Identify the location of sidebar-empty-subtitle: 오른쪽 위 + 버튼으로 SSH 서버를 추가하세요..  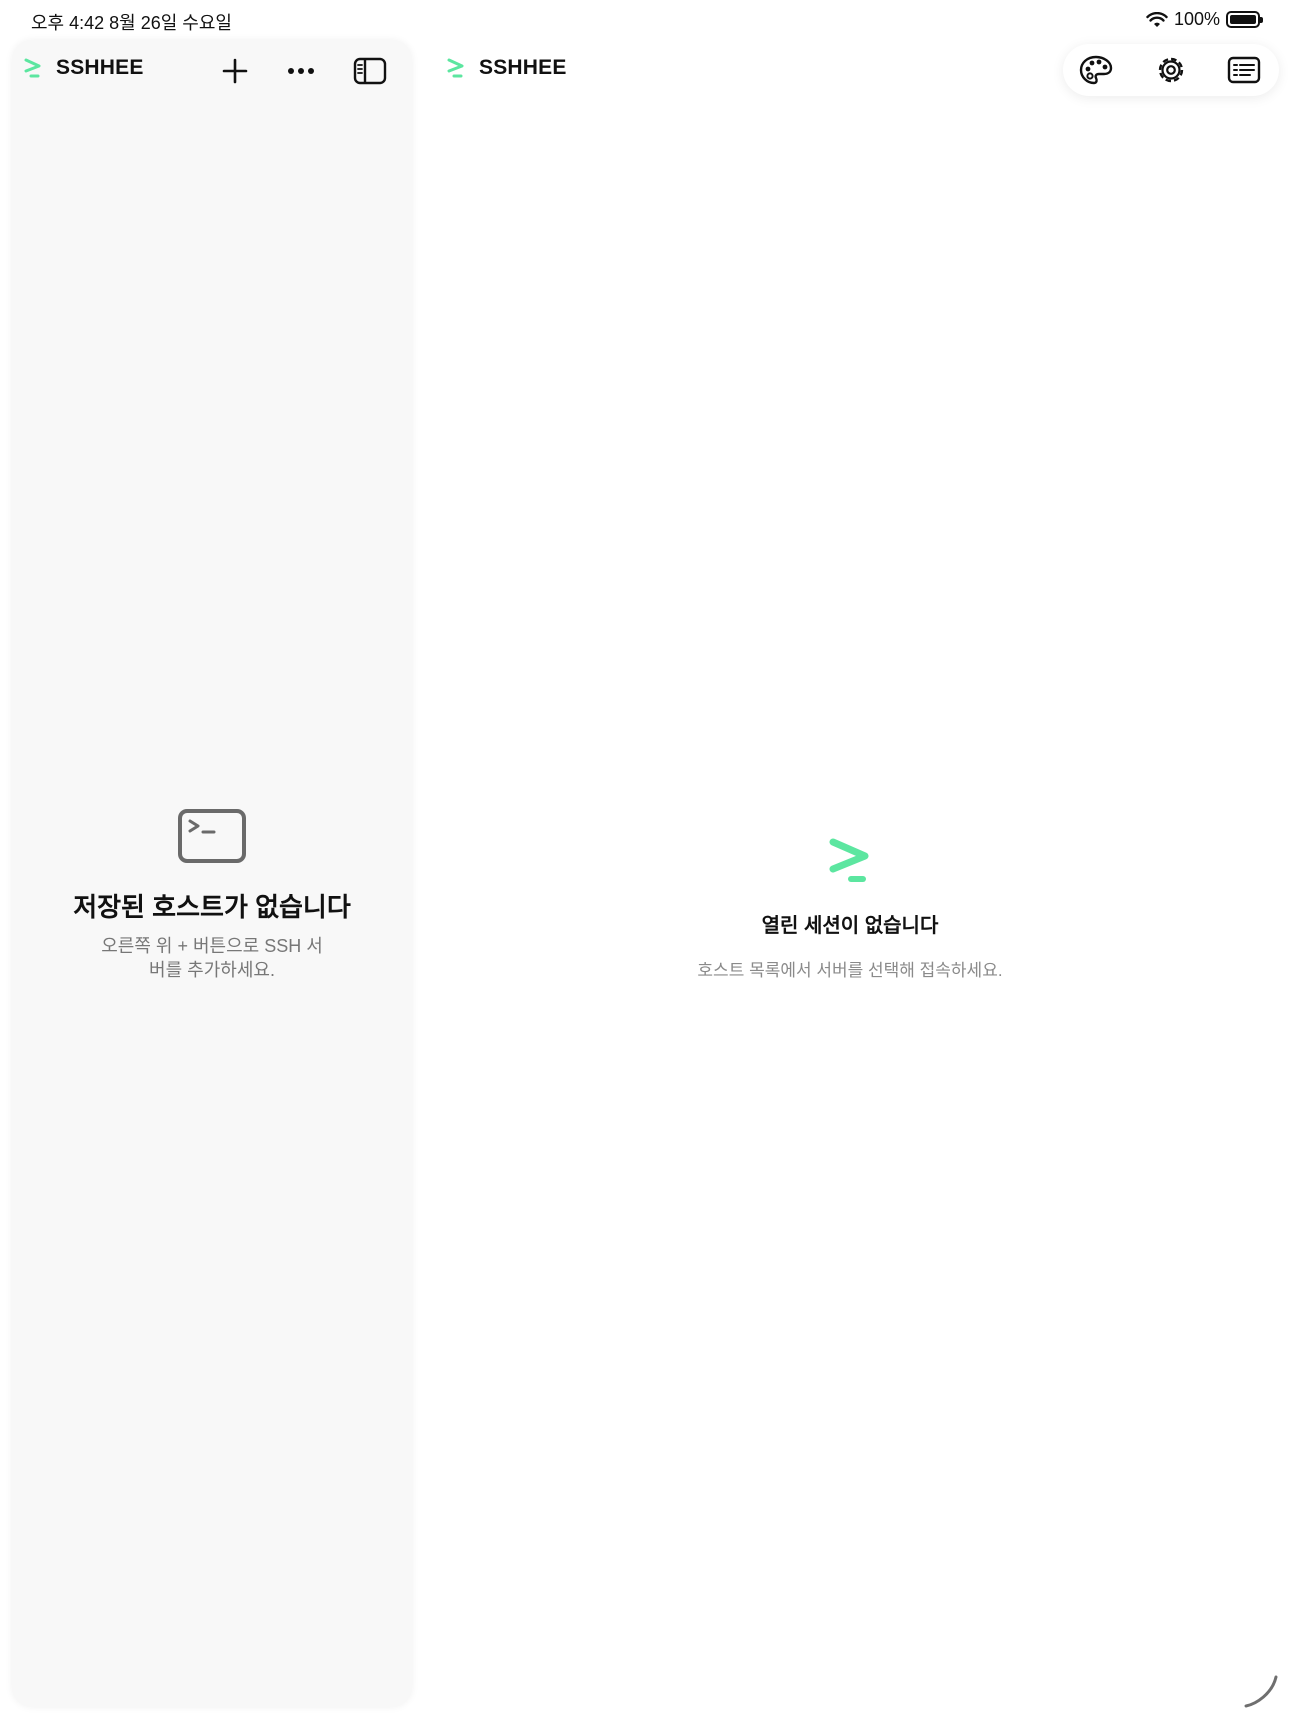
(212, 958).